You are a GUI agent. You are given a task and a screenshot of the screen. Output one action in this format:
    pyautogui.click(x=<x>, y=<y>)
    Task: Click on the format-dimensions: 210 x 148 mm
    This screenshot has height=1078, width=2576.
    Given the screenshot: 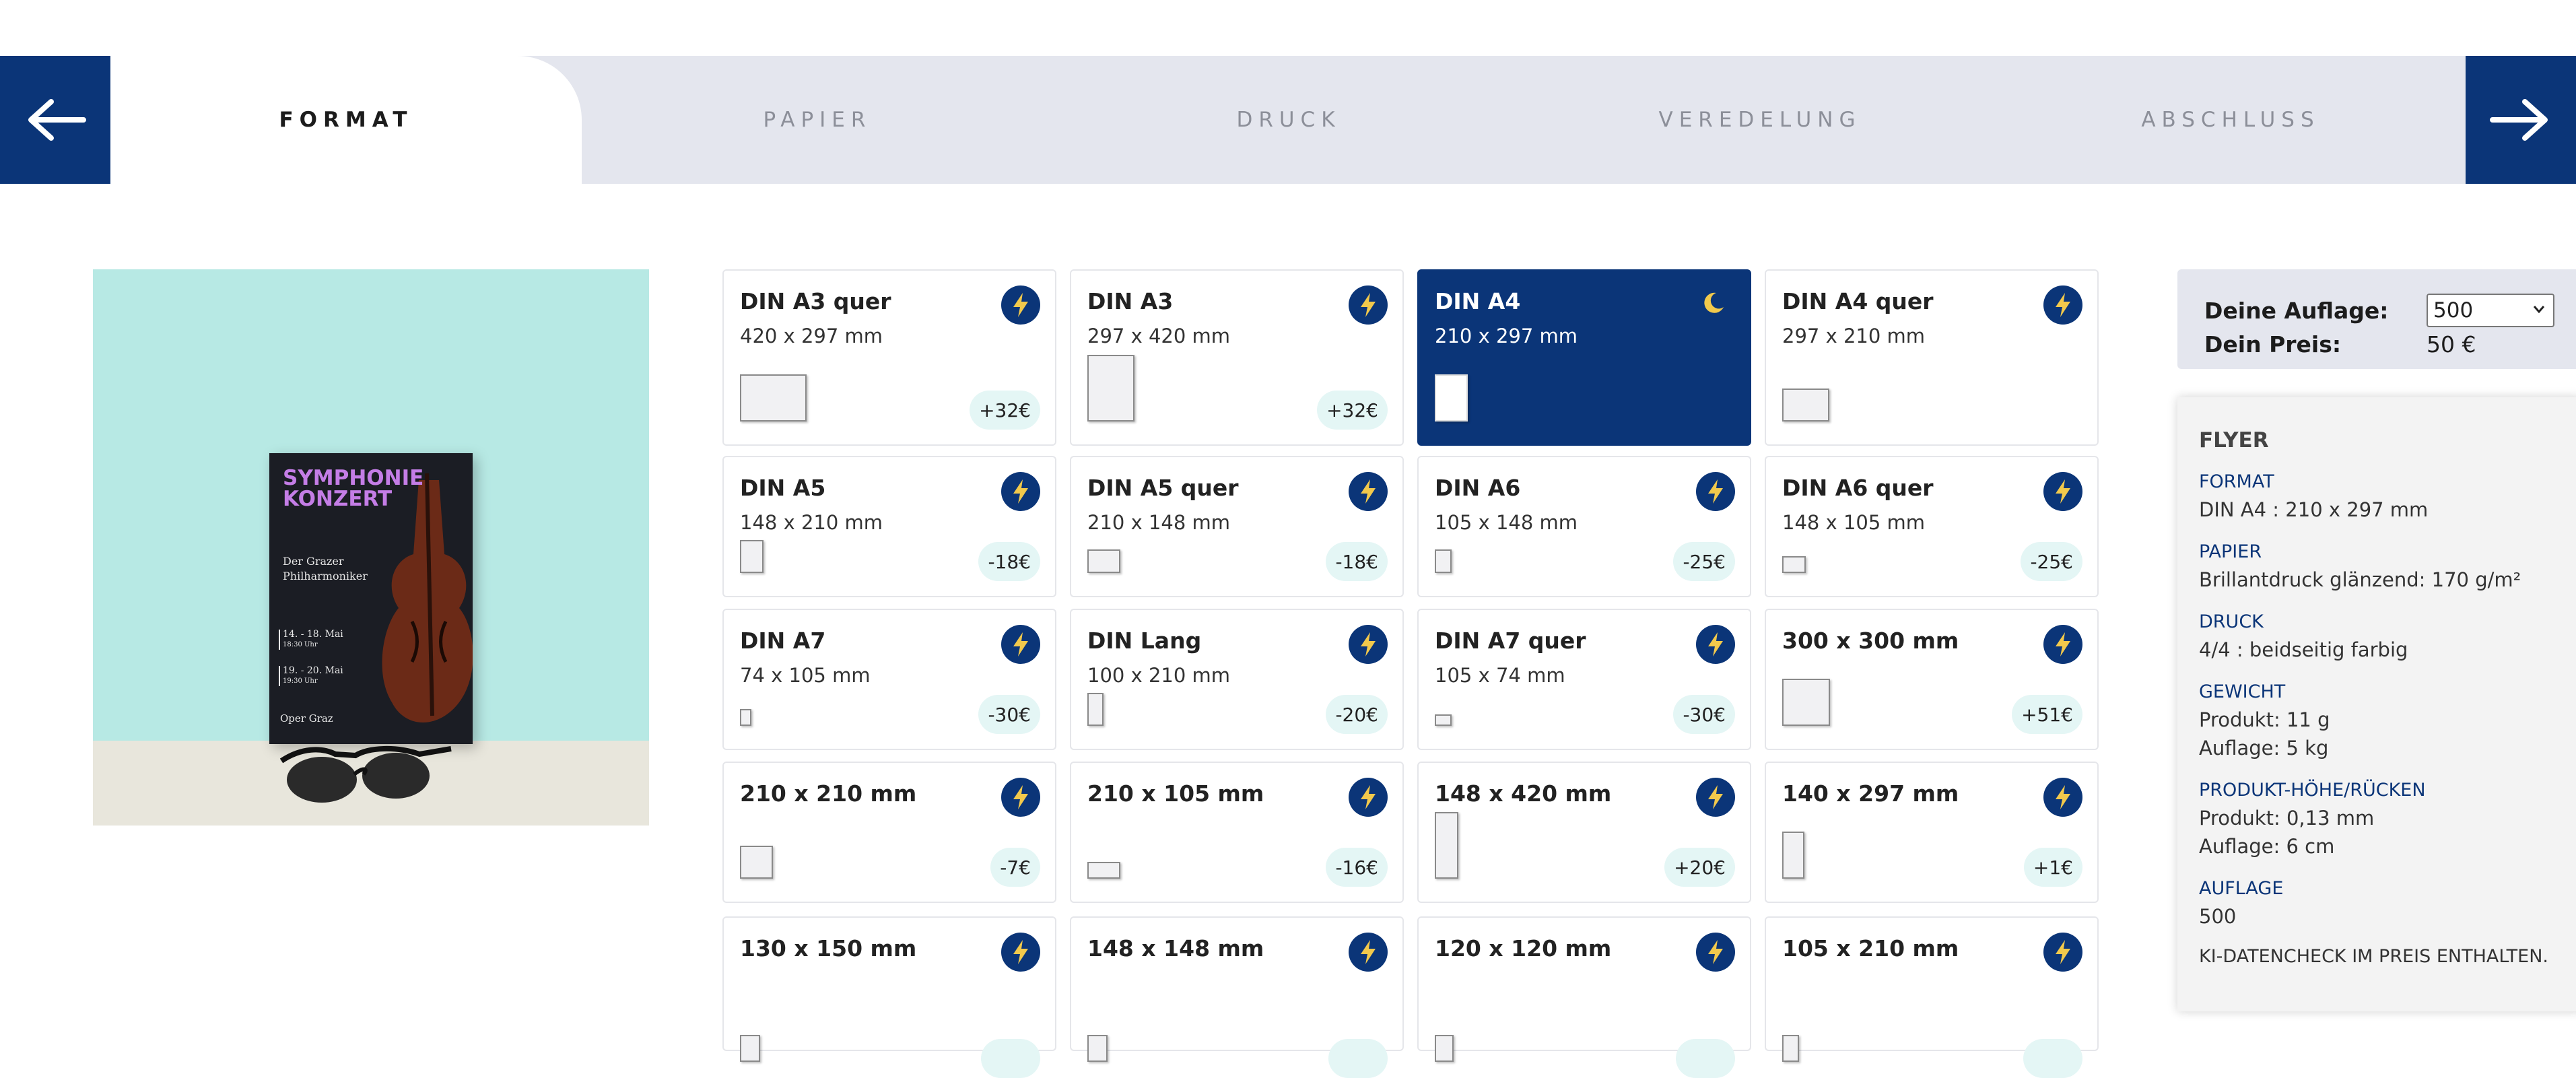 What is the action you would take?
    pyautogui.click(x=1159, y=522)
    